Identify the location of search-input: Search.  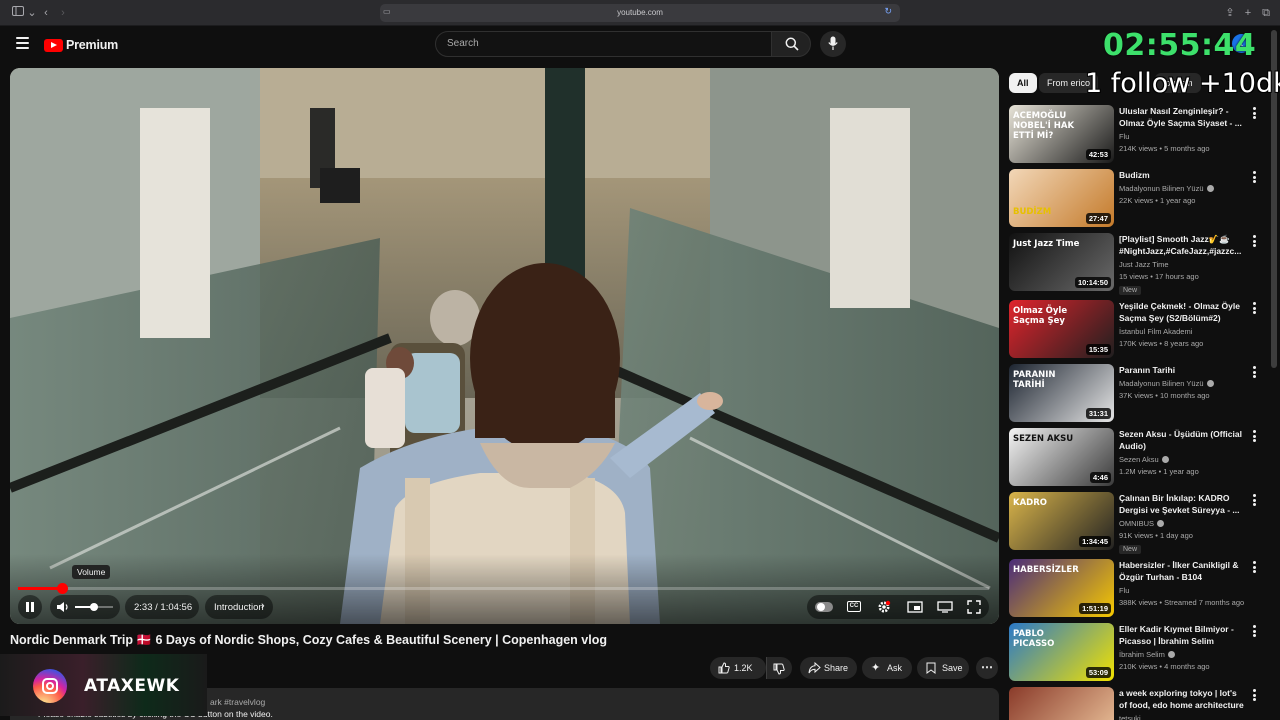
(603, 44).